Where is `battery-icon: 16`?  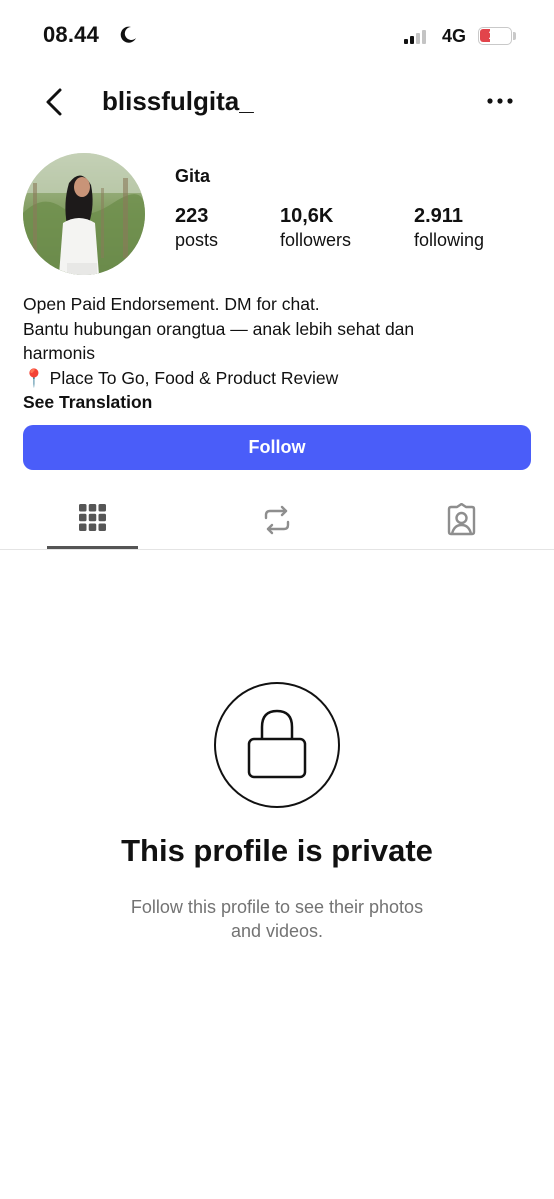 battery-icon: 16 is located at coordinates (495, 36).